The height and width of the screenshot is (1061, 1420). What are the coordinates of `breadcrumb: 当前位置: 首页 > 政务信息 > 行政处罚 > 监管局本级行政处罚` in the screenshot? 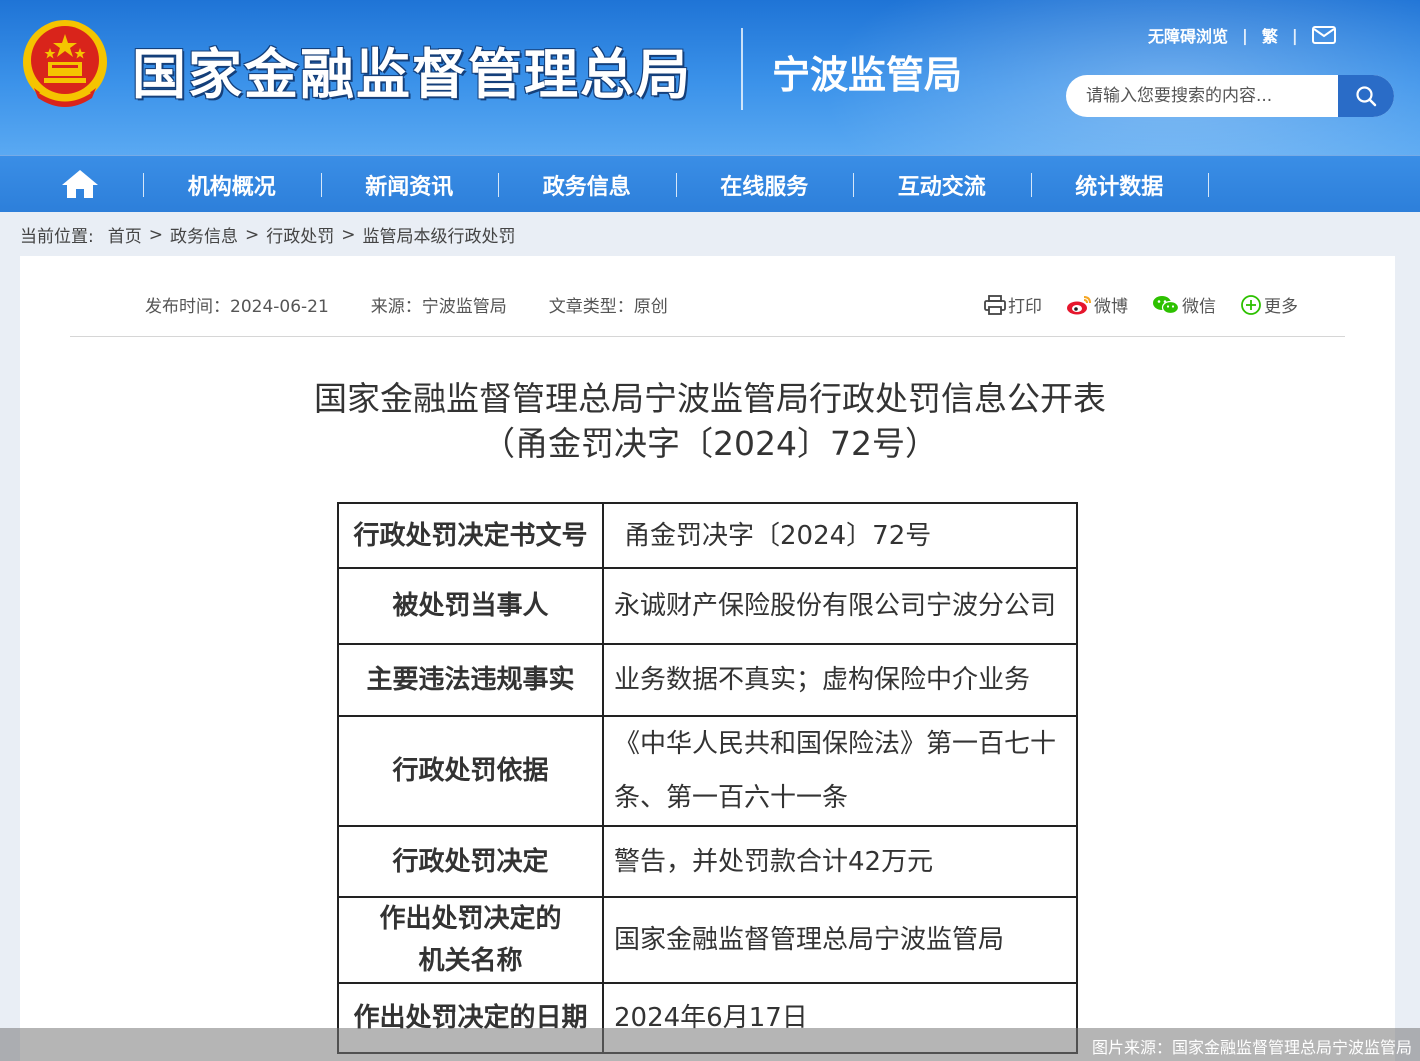 It's located at (267, 235).